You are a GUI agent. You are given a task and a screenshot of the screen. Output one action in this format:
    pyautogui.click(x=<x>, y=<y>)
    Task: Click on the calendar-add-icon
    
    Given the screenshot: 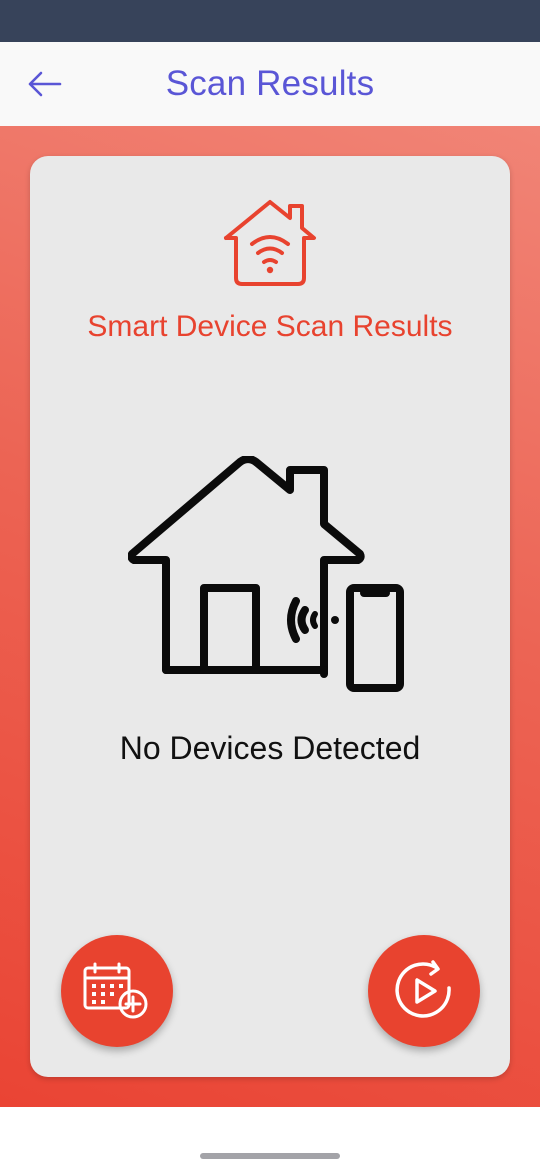 What is the action you would take?
    pyautogui.click(x=115, y=990)
    